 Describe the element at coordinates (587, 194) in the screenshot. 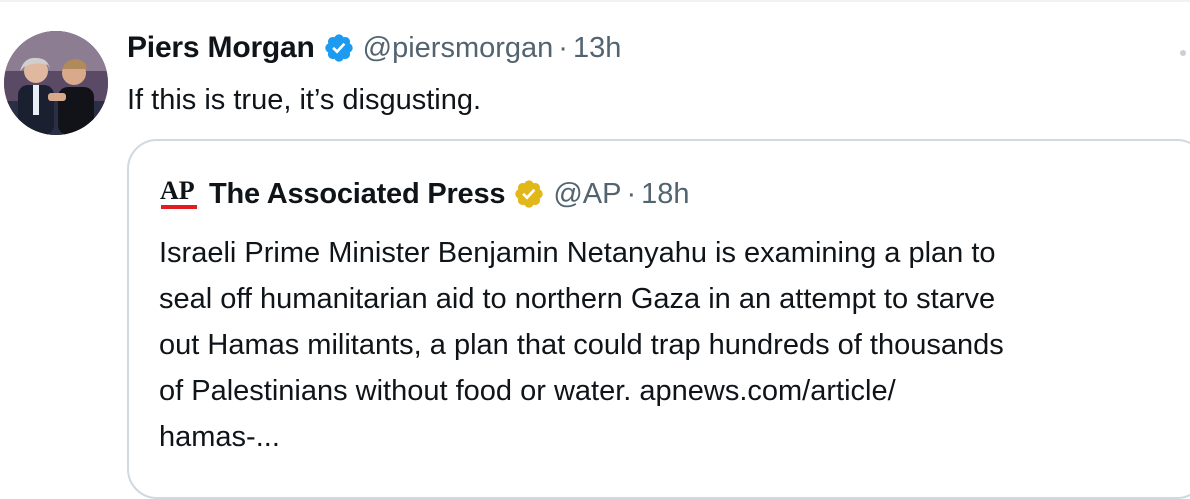

I see `quote-author-handle: @AP` at that location.